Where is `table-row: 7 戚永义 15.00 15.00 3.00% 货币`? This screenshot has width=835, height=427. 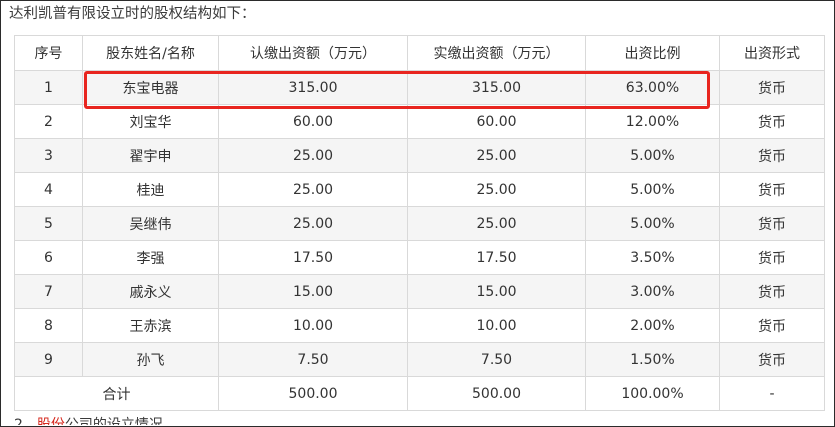
table-row: 7 戚永义 15.00 15.00 3.00% 货币 is located at coordinates (419, 291).